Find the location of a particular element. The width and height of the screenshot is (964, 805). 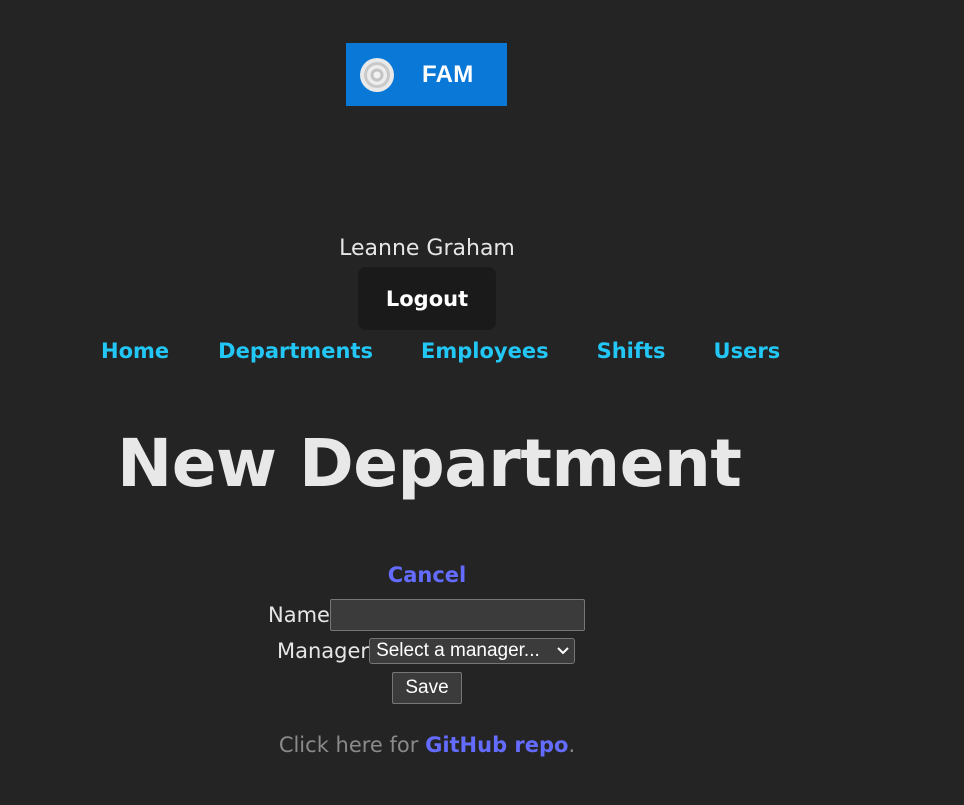

main-nav: Home Departments Employees Shifts Users is located at coordinates (440, 351).